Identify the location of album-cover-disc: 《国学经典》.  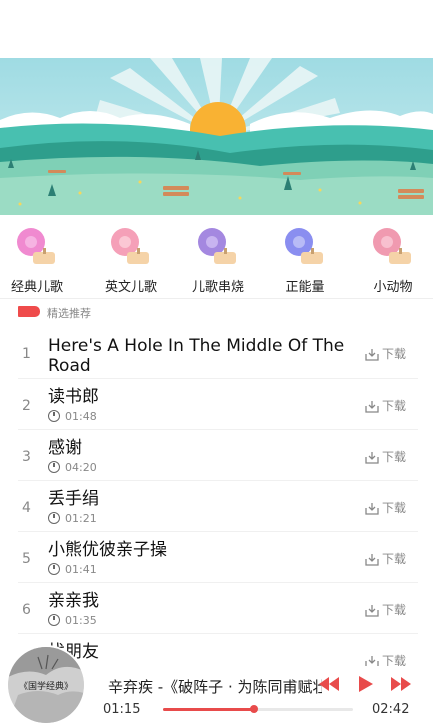
(46, 685).